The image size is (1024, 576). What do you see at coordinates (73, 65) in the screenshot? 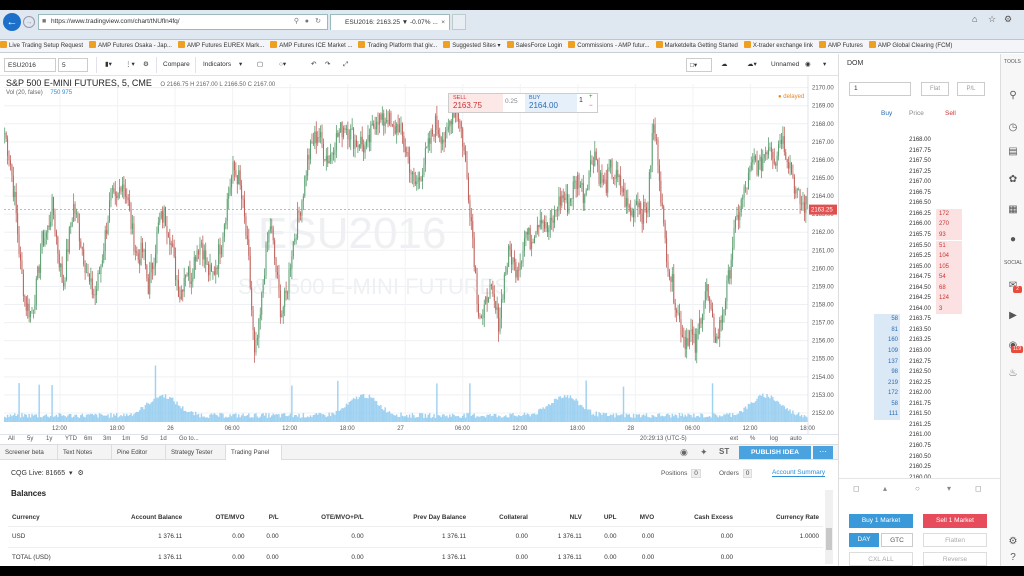
I see `interval-selector: 5` at bounding box center [73, 65].